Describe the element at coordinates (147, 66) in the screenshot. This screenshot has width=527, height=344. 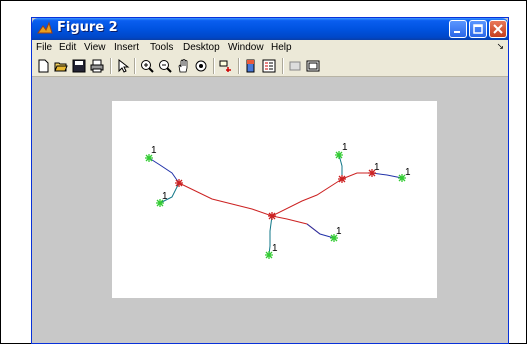
I see `zoom-in-icon` at that location.